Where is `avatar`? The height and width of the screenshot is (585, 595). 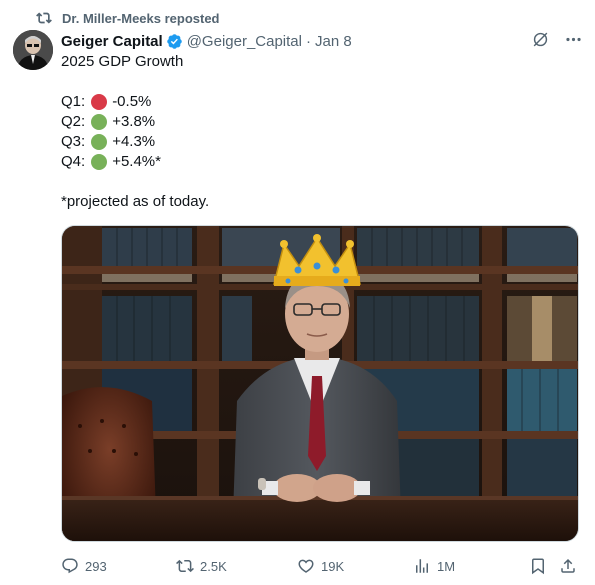 avatar is located at coordinates (33, 50).